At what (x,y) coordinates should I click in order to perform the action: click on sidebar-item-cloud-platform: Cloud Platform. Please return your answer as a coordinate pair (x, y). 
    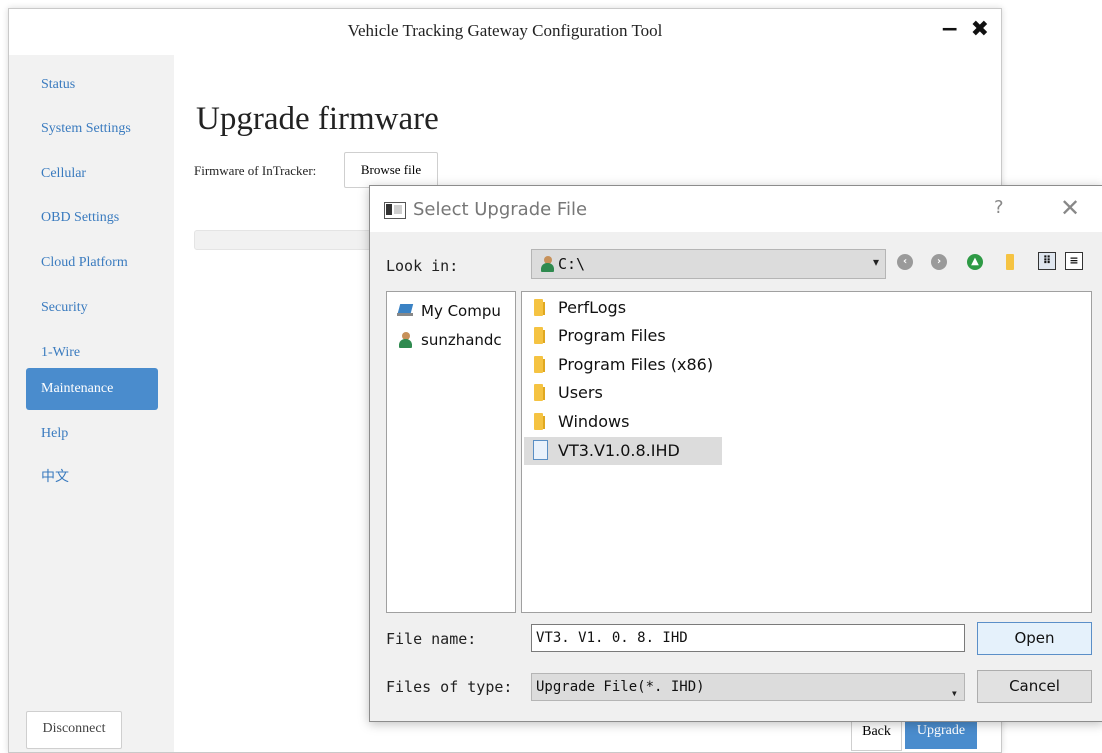
    Looking at the image, I should click on (92, 263).